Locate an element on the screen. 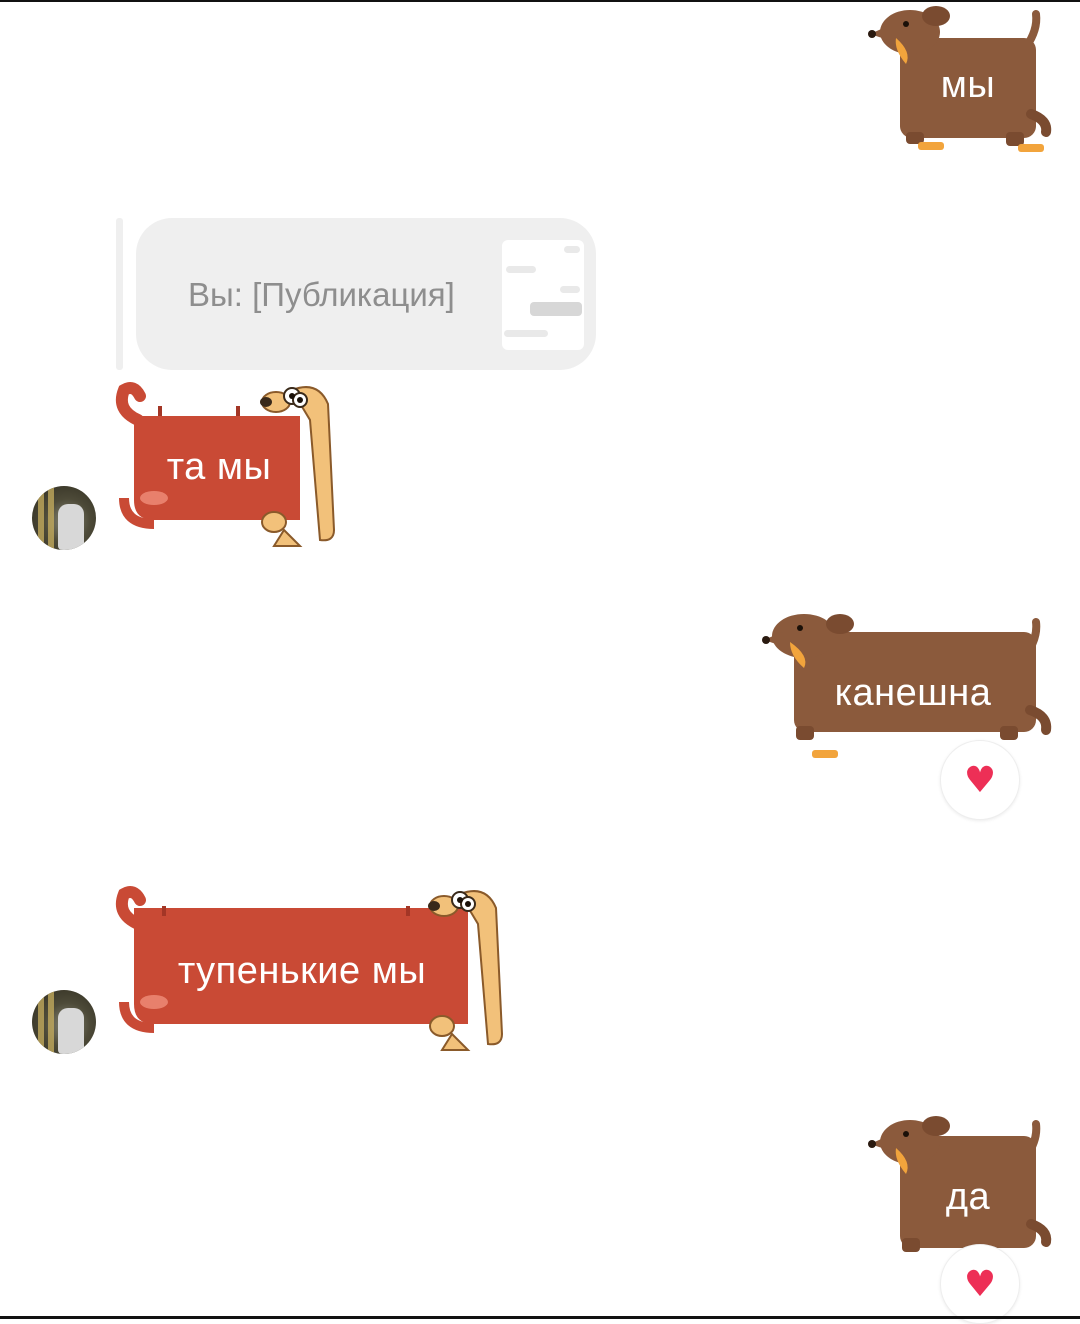 The width and height of the screenshot is (1080, 1324). reply-quote-publication: Вы: [Публикация] is located at coordinates (356, 294).